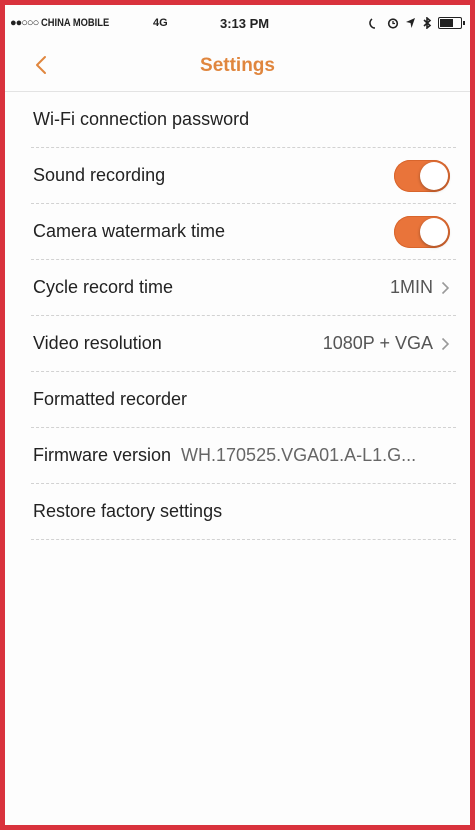 Image resolution: width=475 pixels, height=830 pixels. What do you see at coordinates (97, 343) in the screenshot?
I see `setting-label: Video resolution` at bounding box center [97, 343].